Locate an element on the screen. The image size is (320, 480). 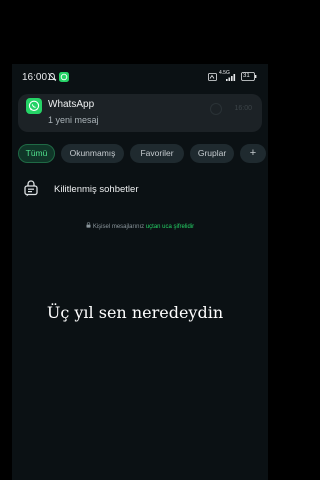
whatsapp-icon is located at coordinates (34, 106).